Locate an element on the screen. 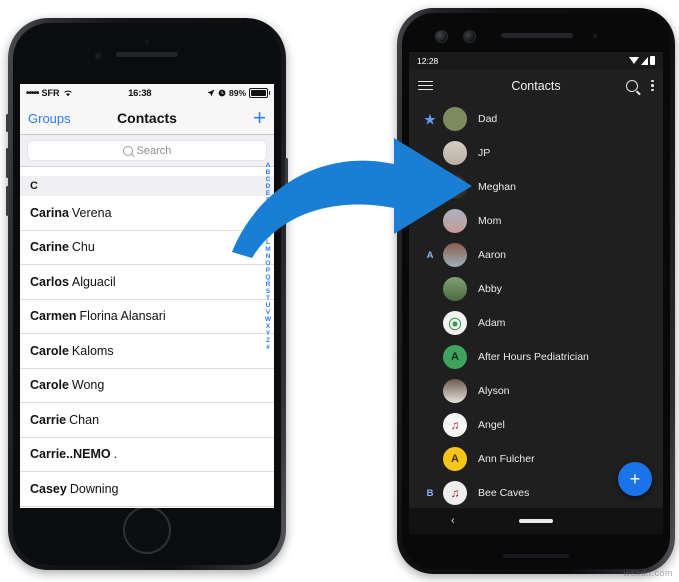  alphabet-index-scrubber: A B C D E F G H I J K L M N O P Q R S T is located at coordinates (268, 256).